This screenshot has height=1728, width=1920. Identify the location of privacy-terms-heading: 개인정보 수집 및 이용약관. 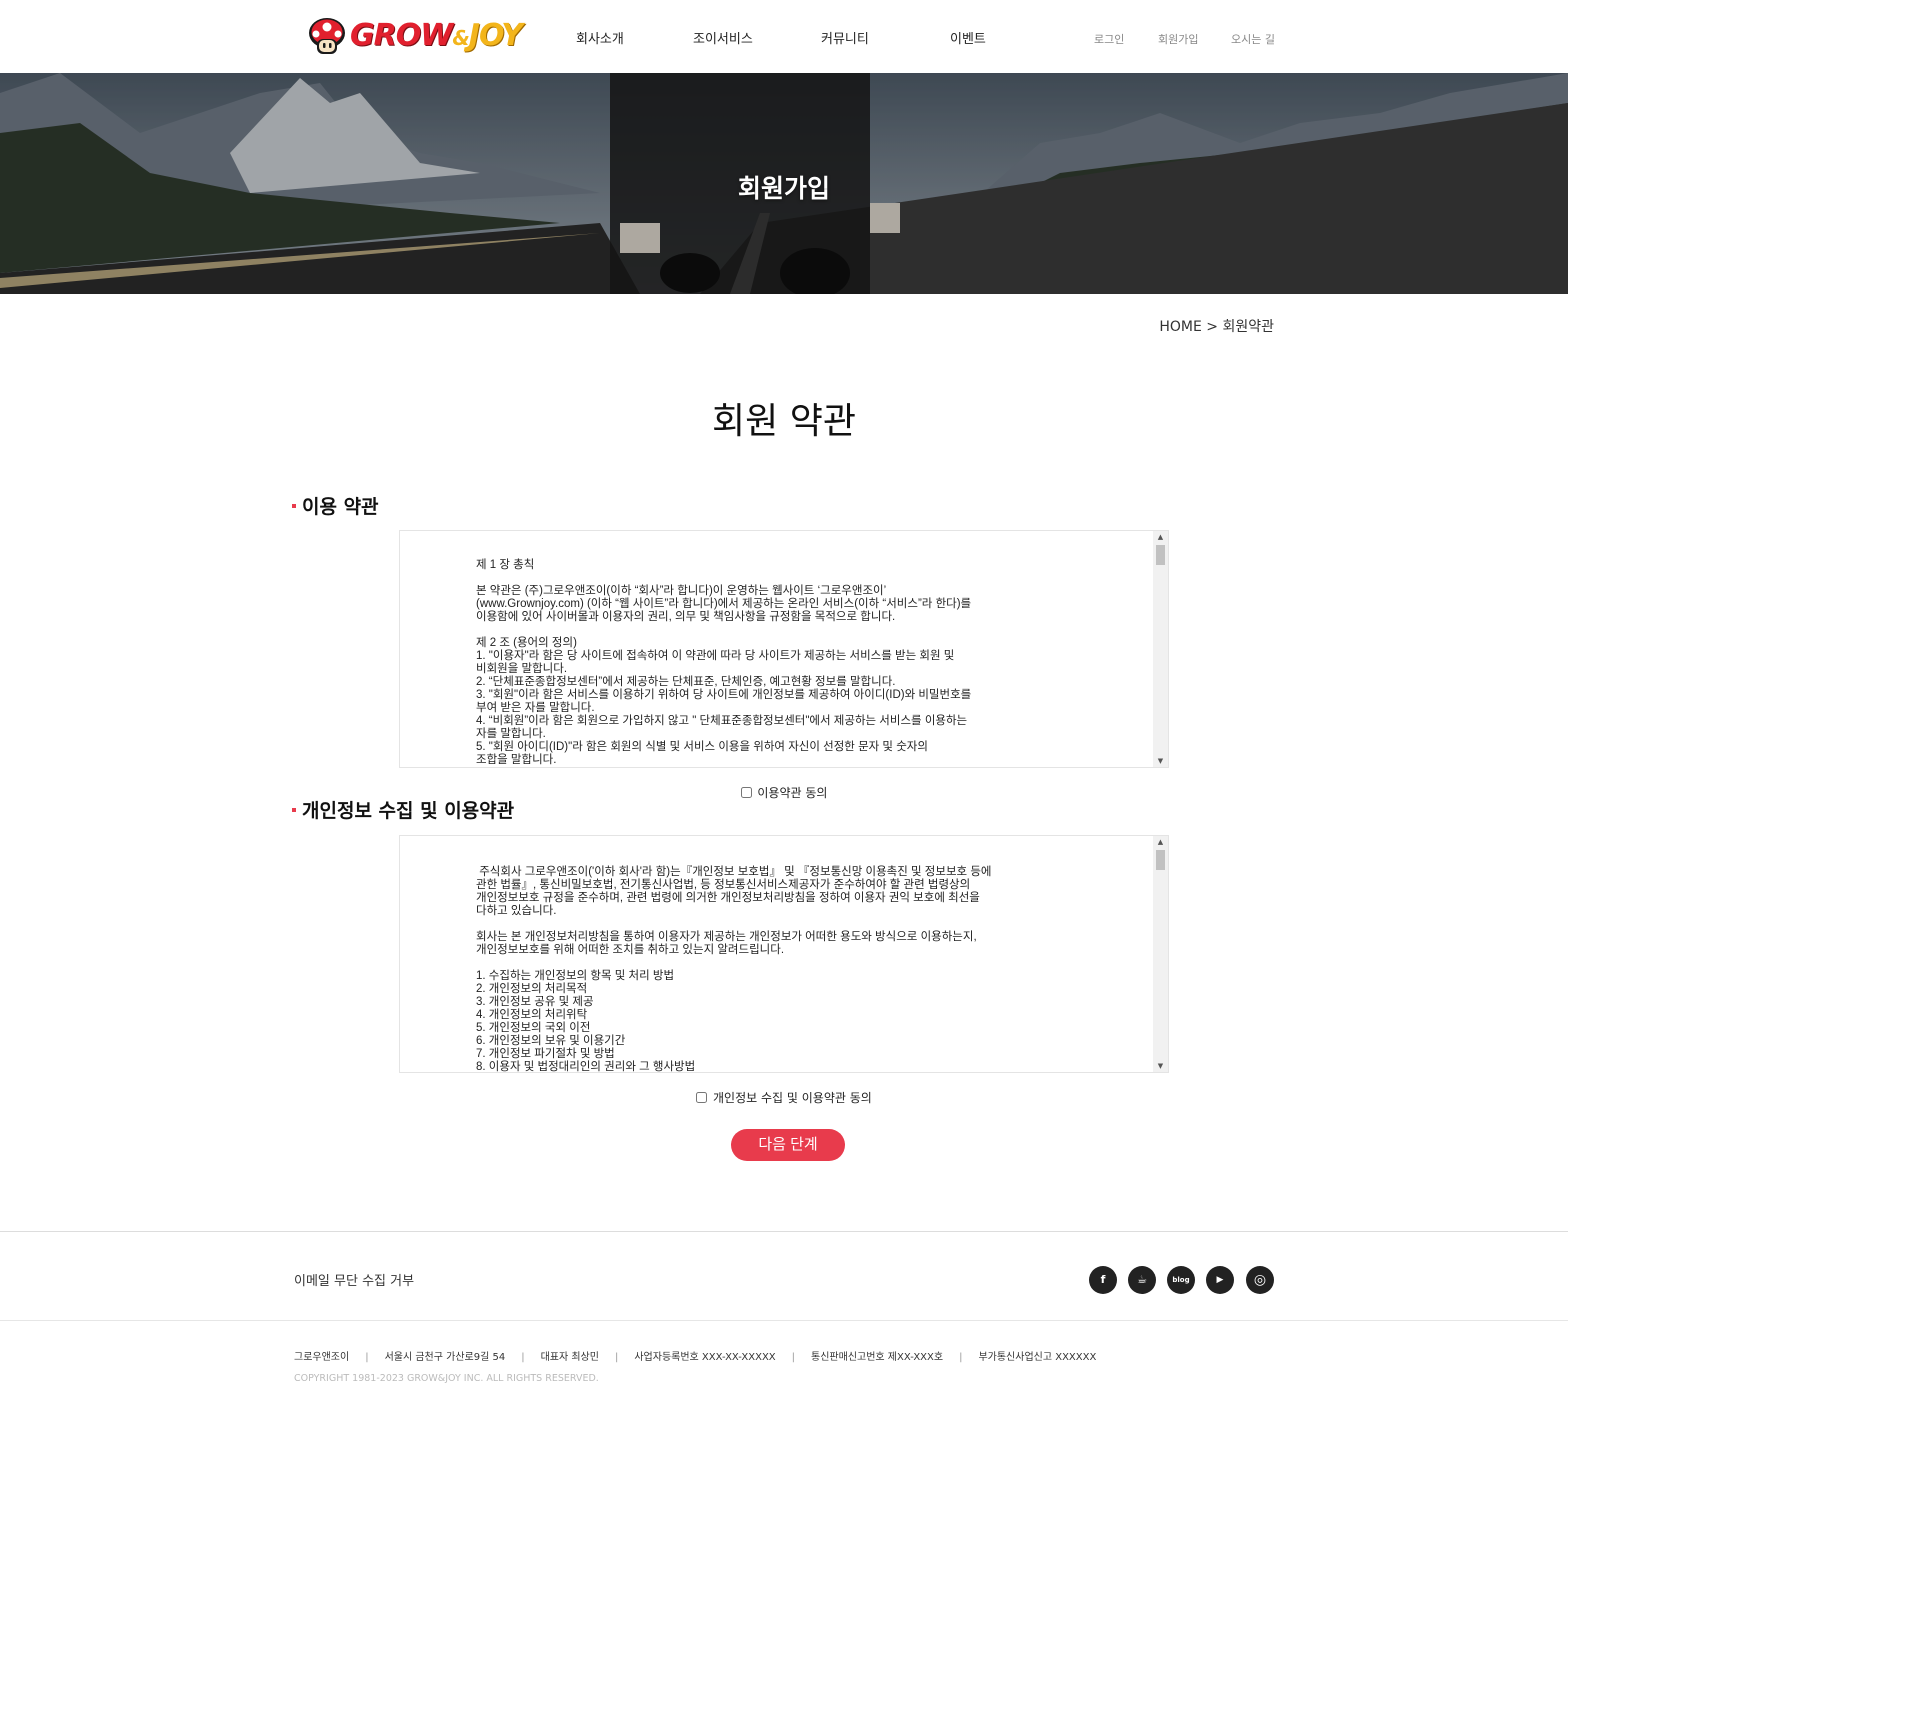
(403, 809).